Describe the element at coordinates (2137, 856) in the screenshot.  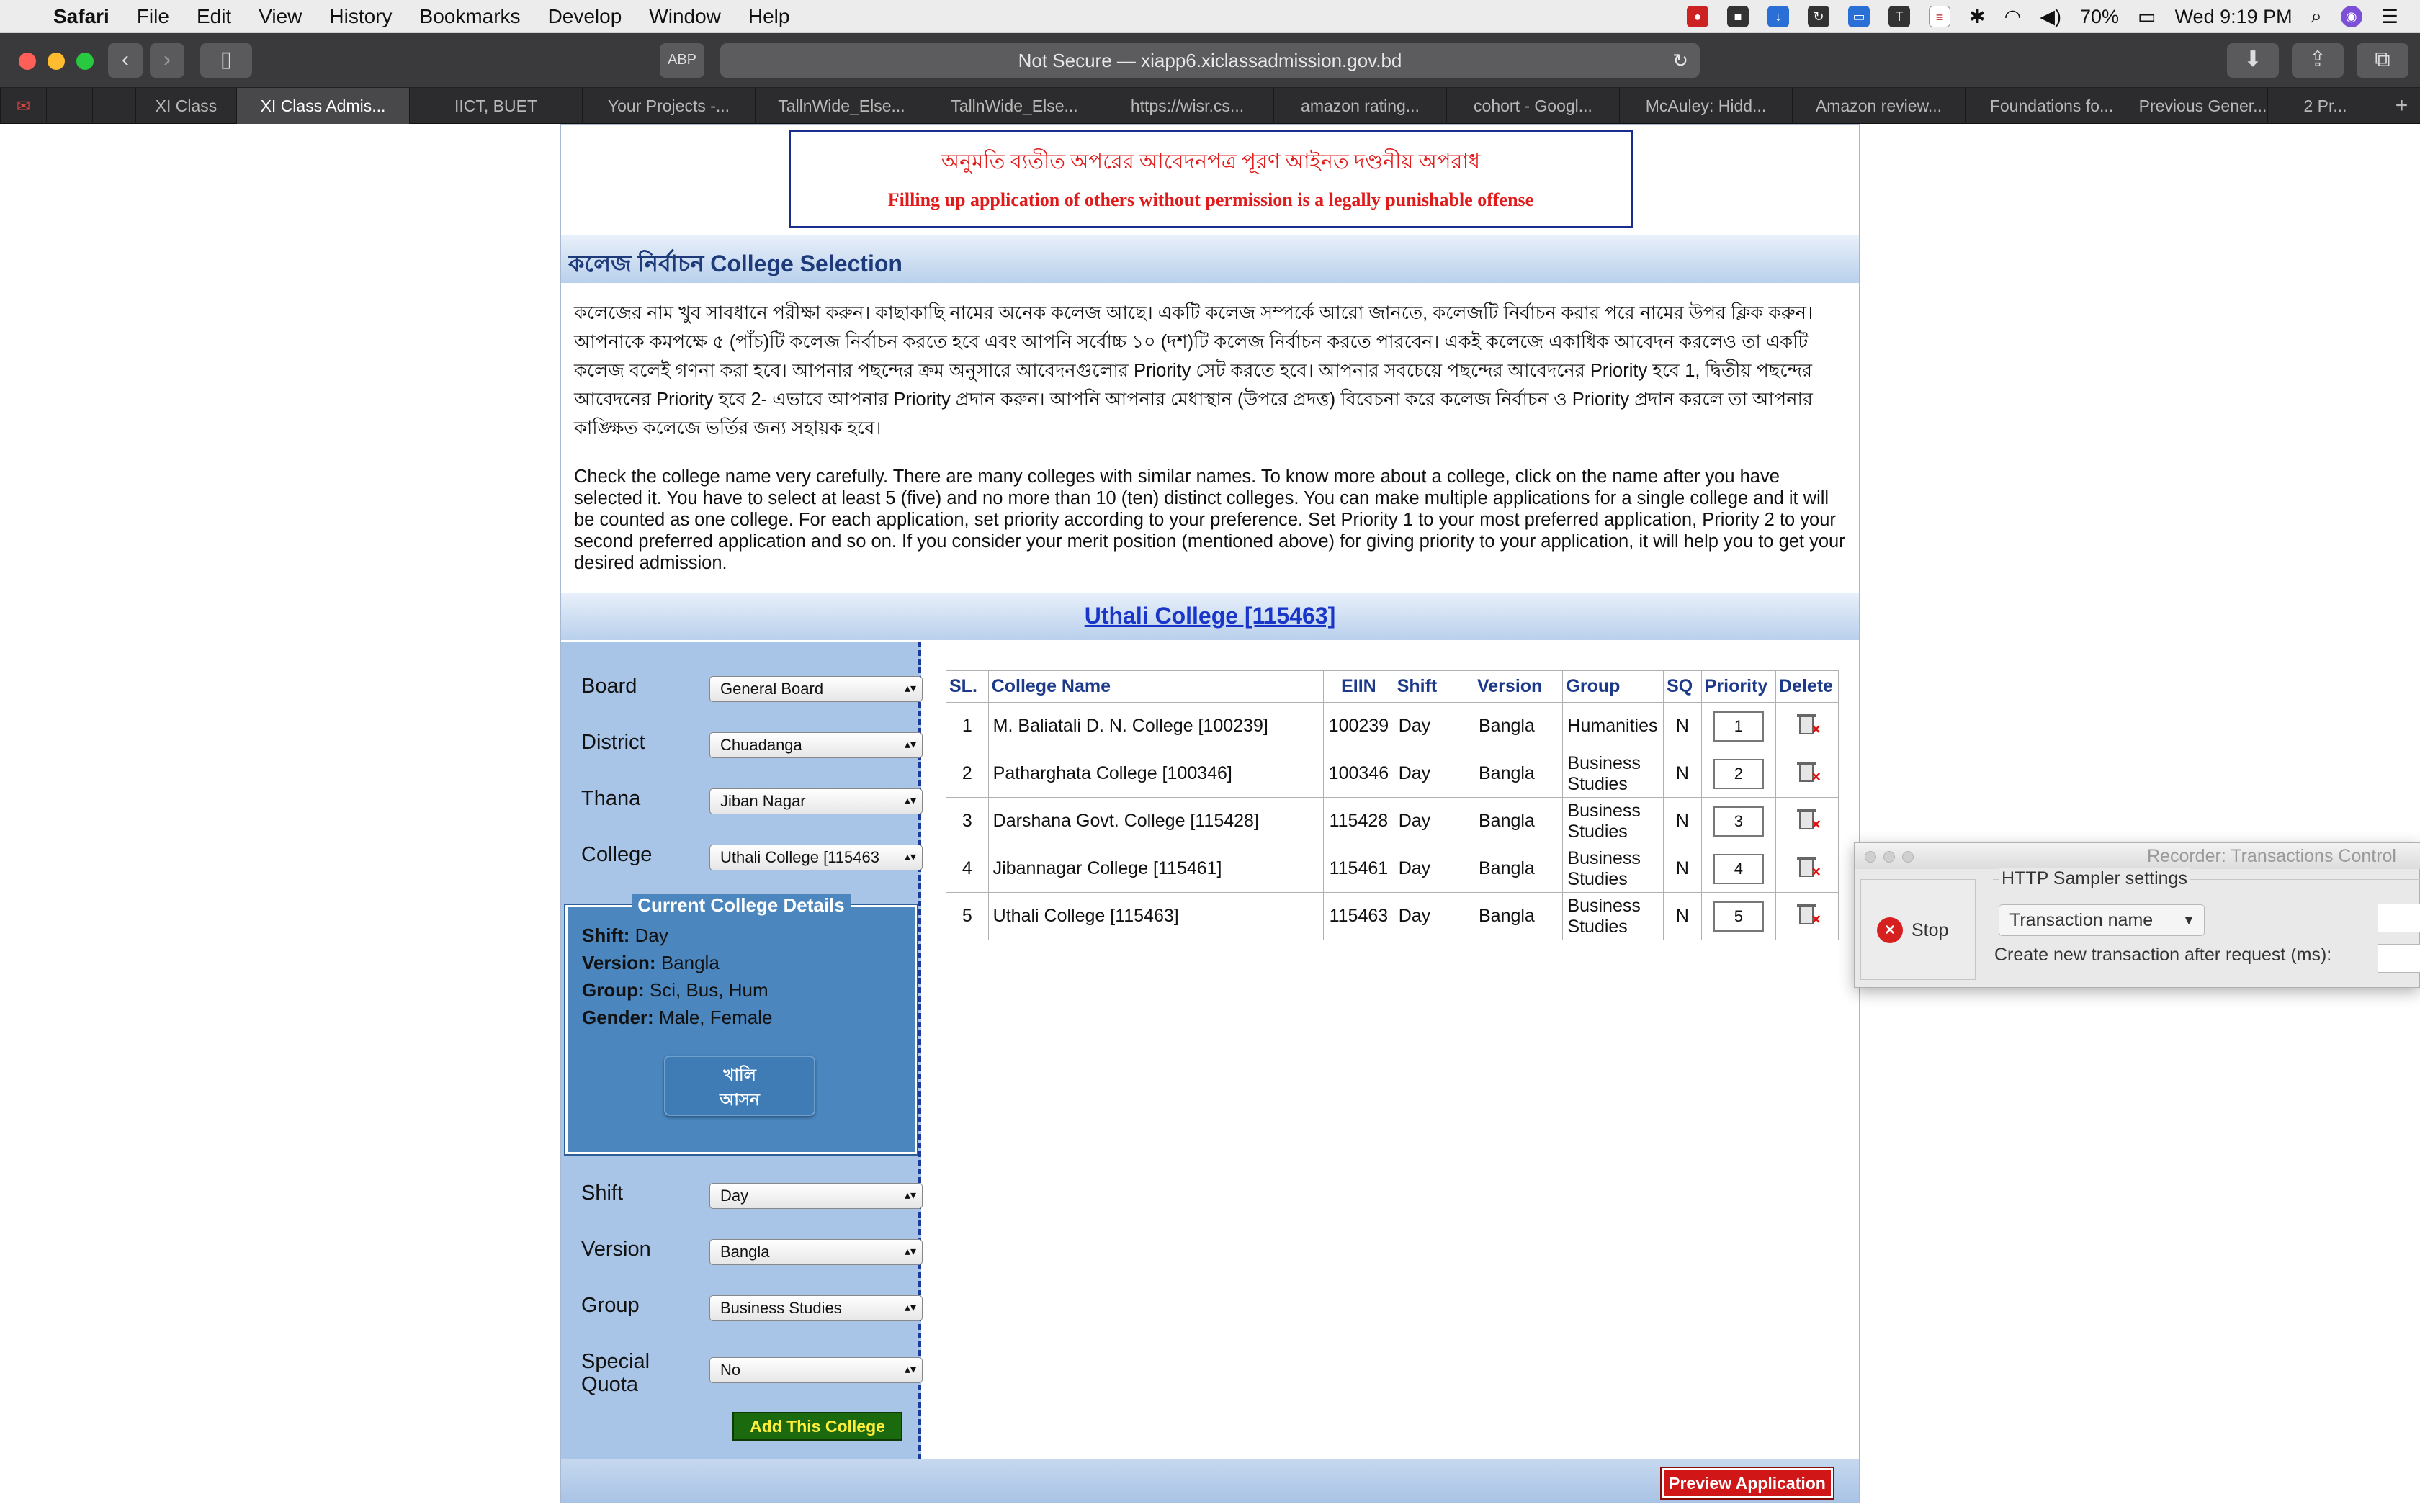
I see `recorder-title: Recorder: Transactions Control` at that location.